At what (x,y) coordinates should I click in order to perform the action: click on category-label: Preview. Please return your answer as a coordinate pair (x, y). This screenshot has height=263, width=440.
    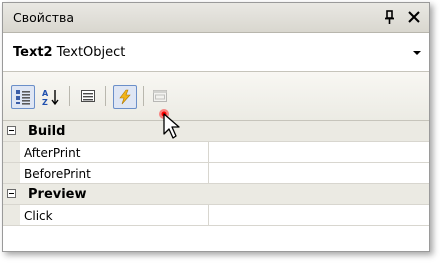
    Looking at the image, I should click on (57, 194).